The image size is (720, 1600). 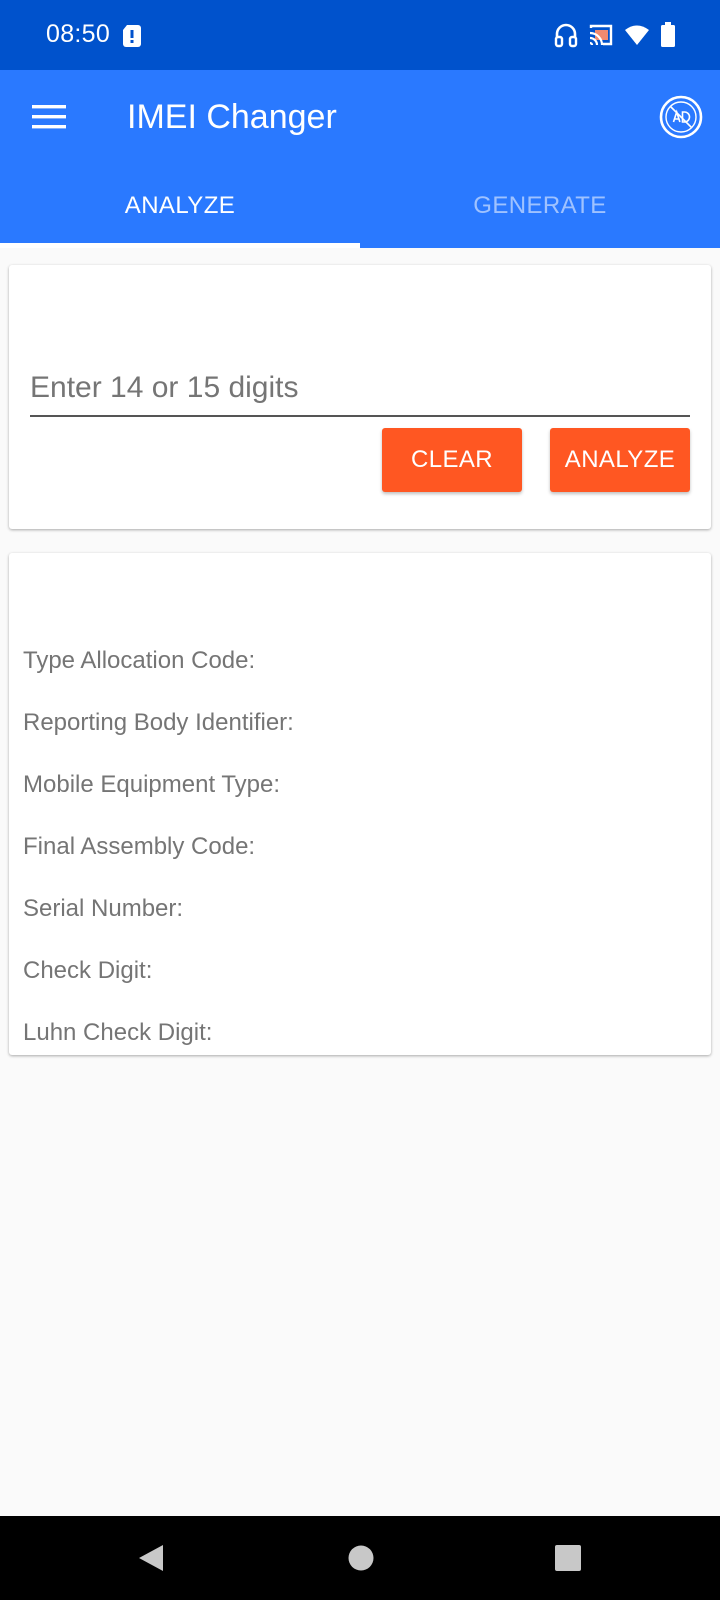 I want to click on tab-bar: ANALYZE GENERATE, so click(x=360, y=206).